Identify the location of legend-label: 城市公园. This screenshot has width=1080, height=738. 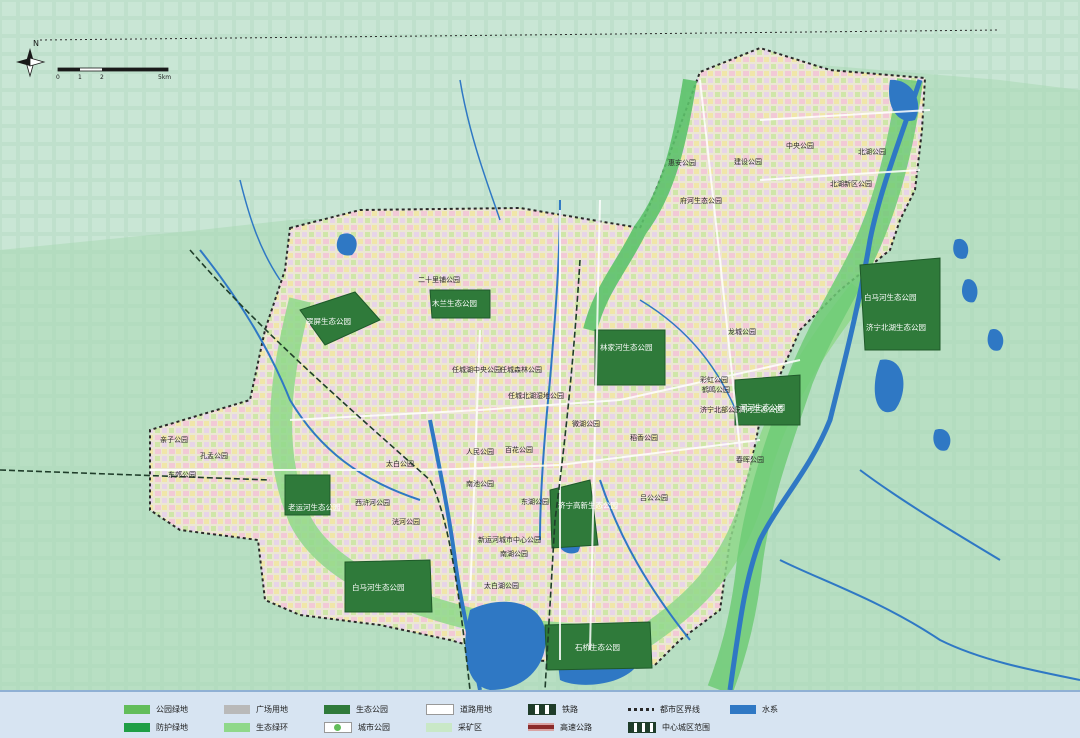
(374, 727).